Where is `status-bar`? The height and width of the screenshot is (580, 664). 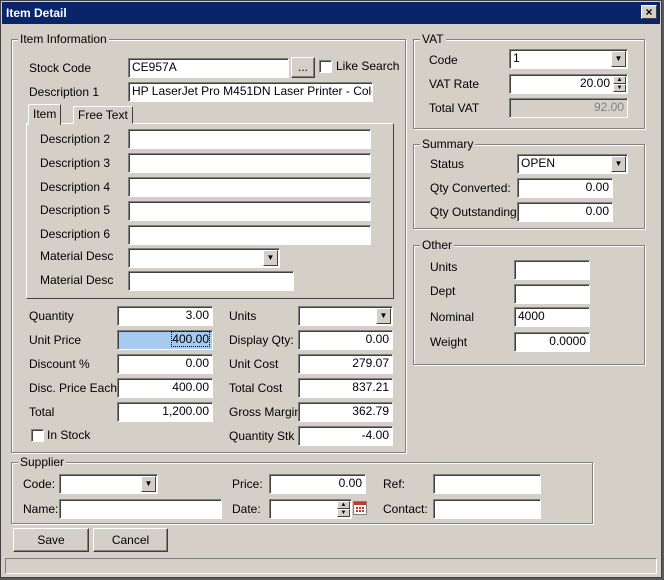 status-bar is located at coordinates (331, 566).